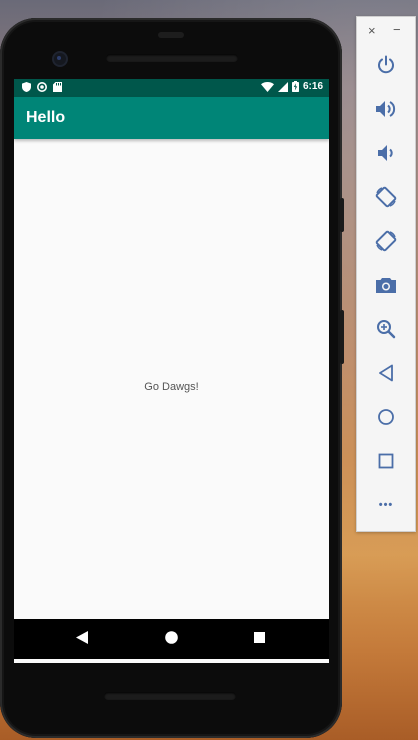 Image resolution: width=418 pixels, height=740 pixels. I want to click on navigation-bar, so click(171, 639).